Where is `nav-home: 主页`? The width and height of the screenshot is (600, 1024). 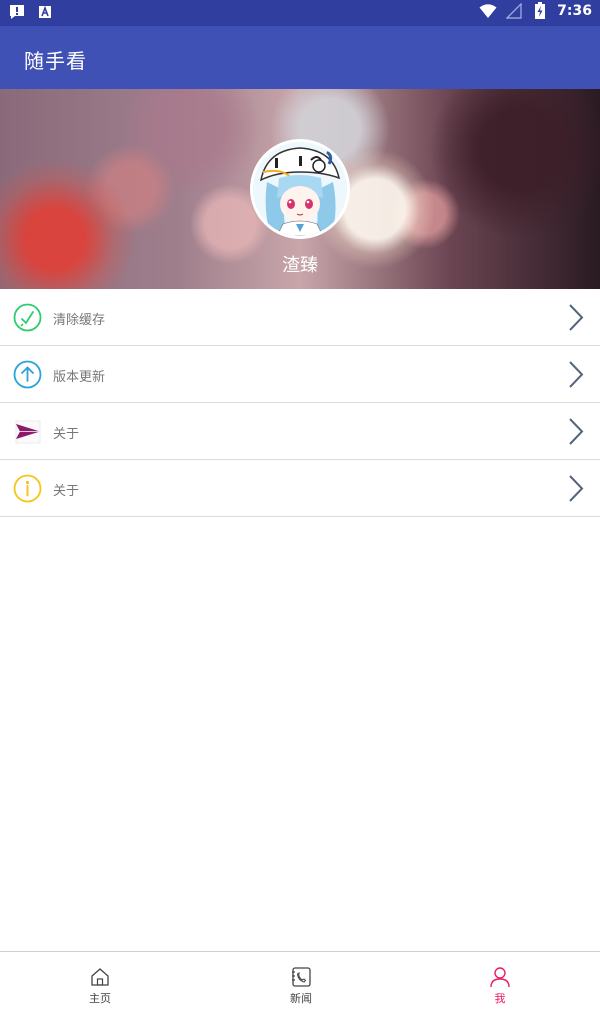
nav-home: 主页 is located at coordinates (100, 986).